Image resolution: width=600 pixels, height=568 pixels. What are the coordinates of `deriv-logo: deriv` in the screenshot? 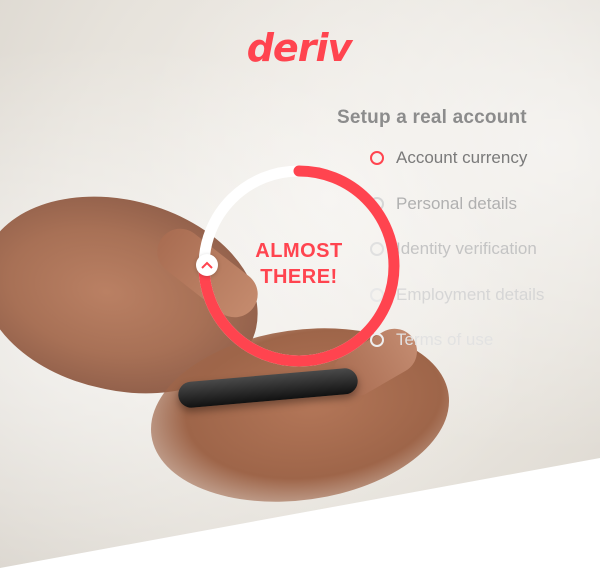 It's located at (299, 48).